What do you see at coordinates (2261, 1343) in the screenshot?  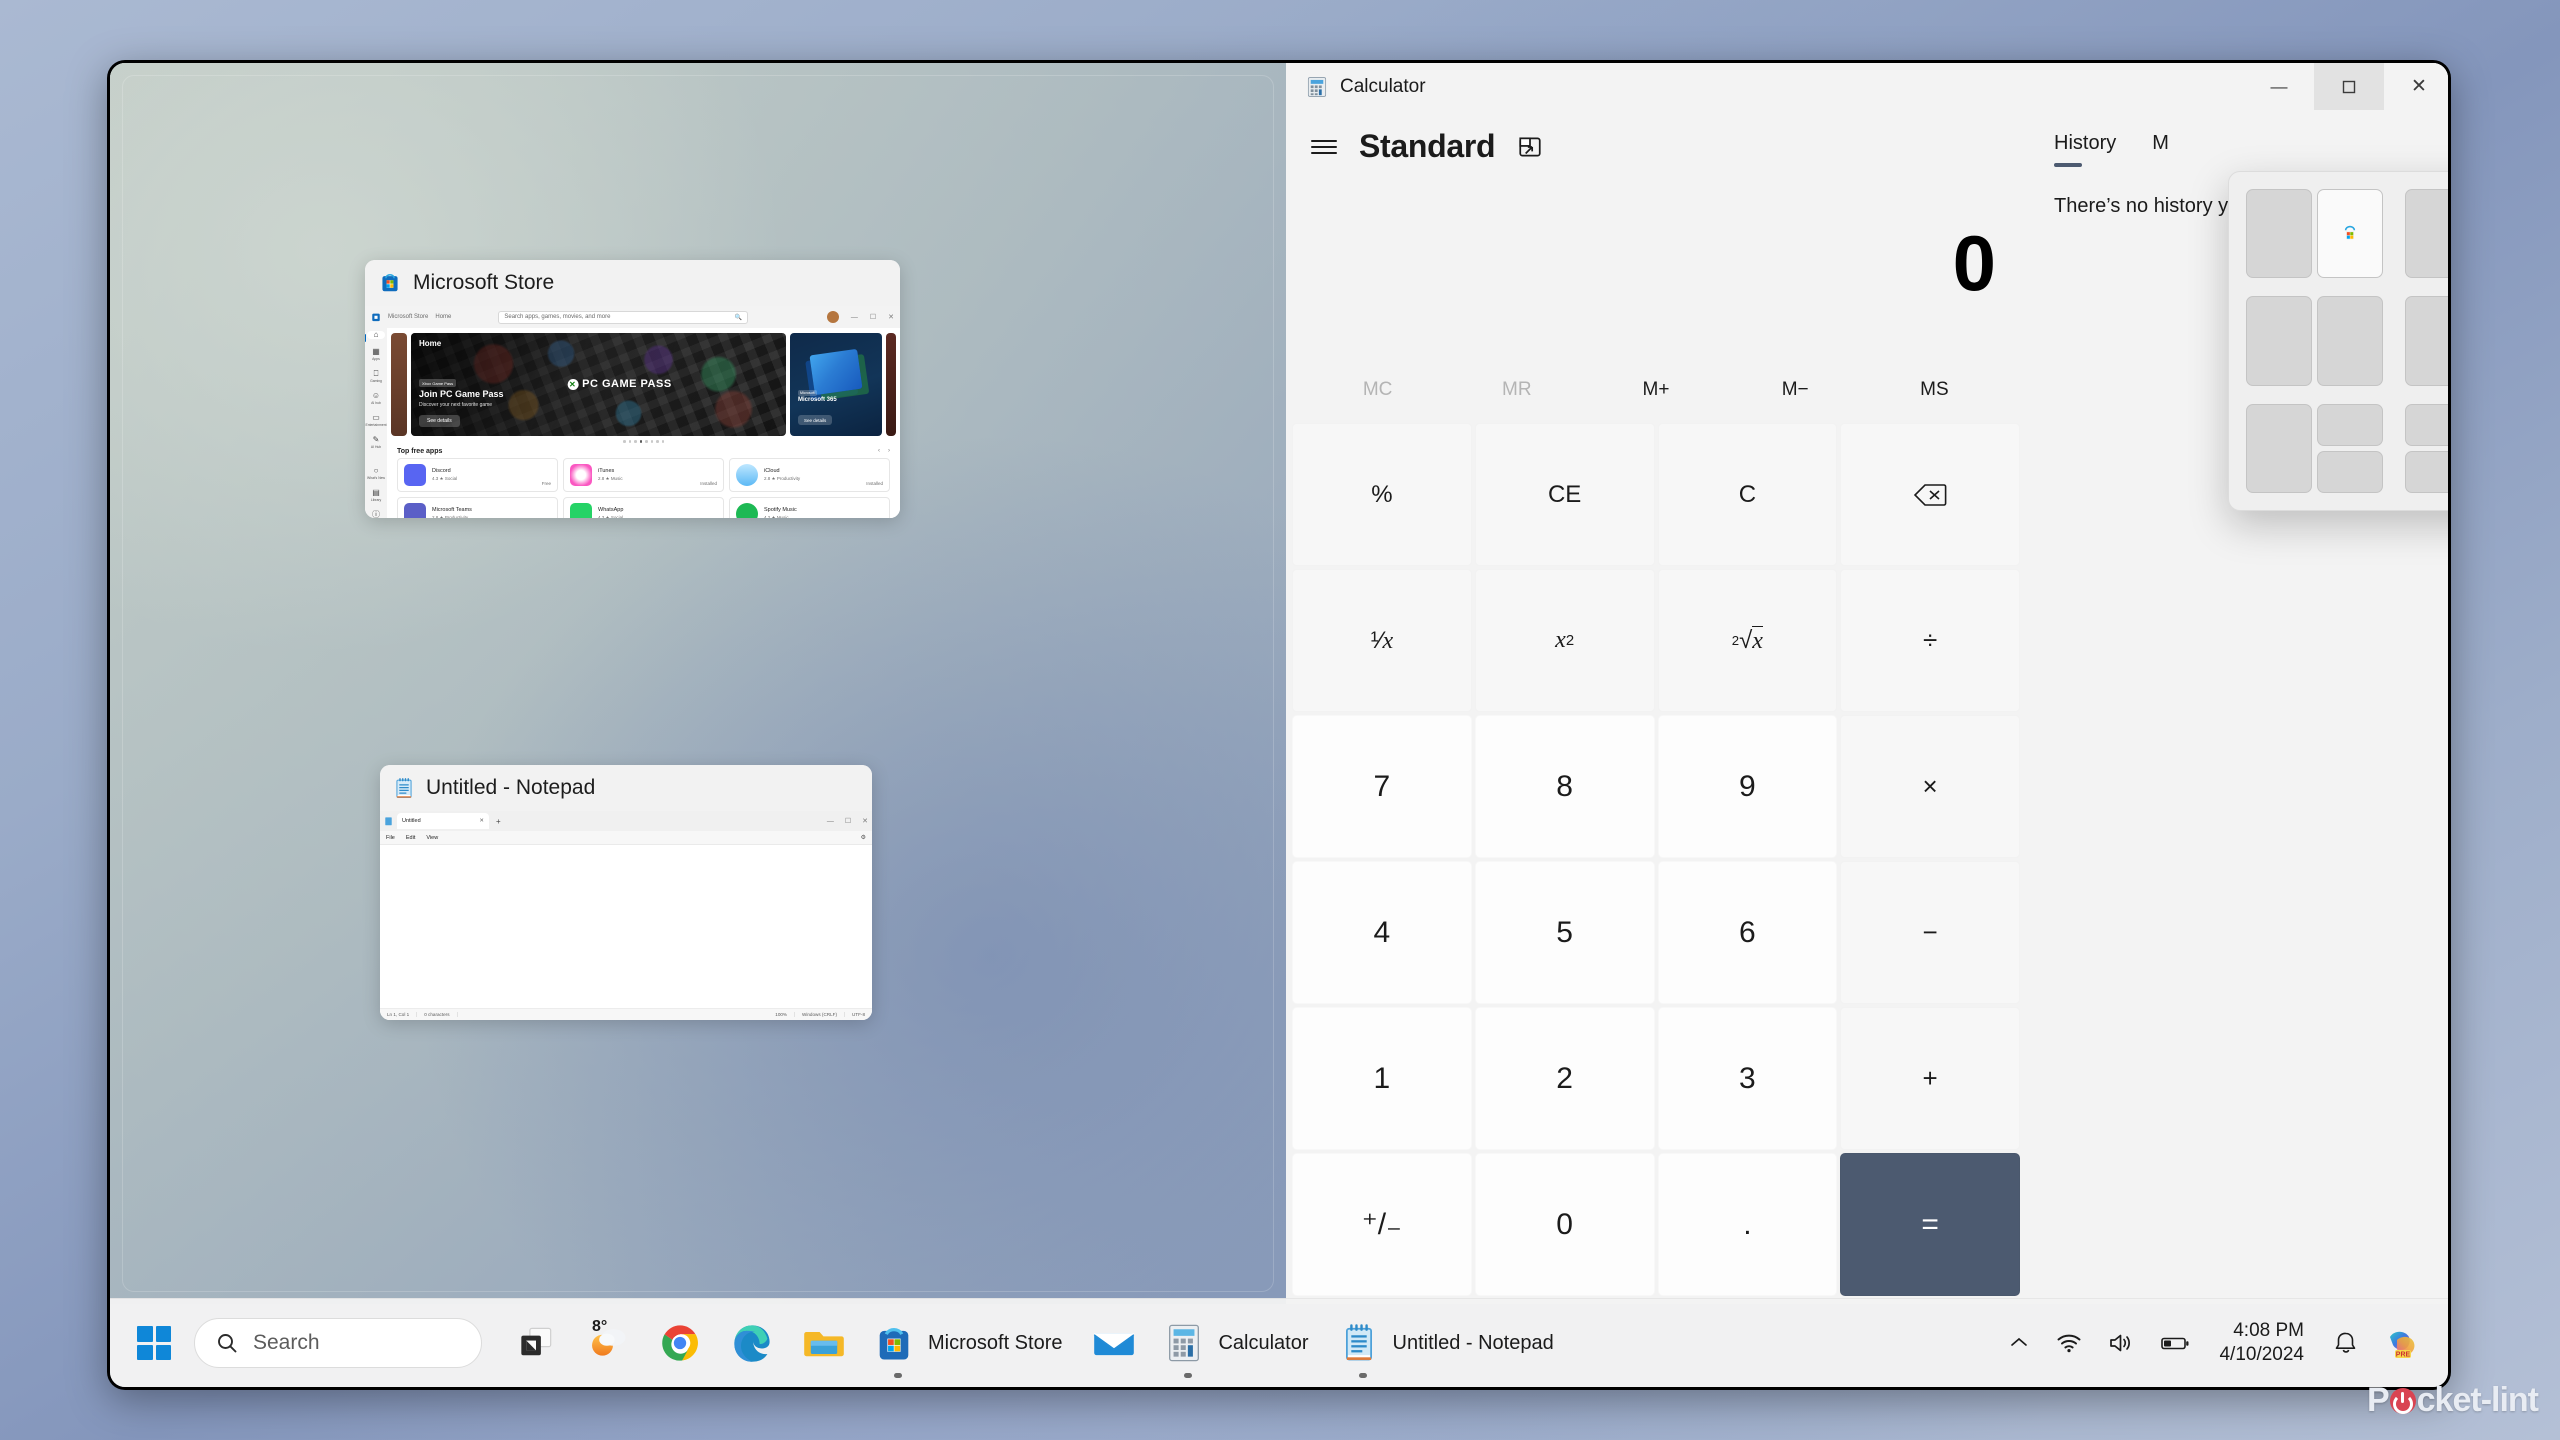 I see `clock: 4:08 PM 4/10/2024` at bounding box center [2261, 1343].